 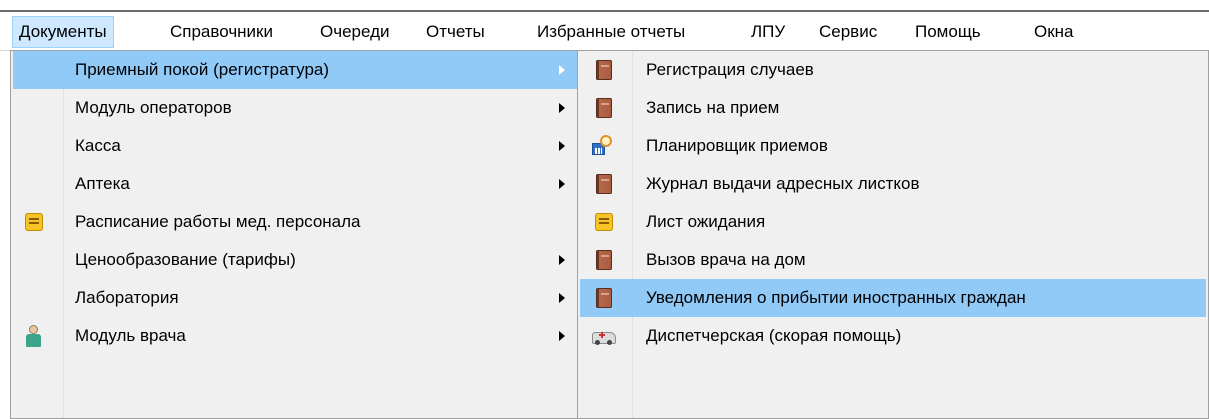 What do you see at coordinates (783, 183) in the screenshot?
I see `submenu-item-label: Журнал выдачи адресных листков` at bounding box center [783, 183].